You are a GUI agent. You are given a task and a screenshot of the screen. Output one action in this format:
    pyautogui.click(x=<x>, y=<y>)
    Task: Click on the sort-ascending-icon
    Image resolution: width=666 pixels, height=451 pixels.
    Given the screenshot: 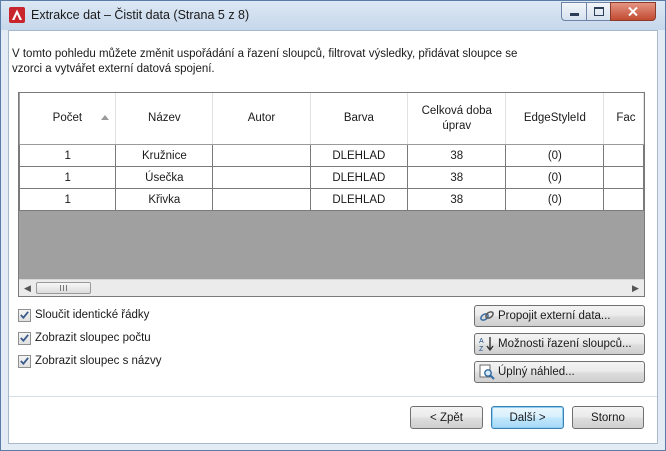 What is the action you would take?
    pyautogui.click(x=105, y=117)
    